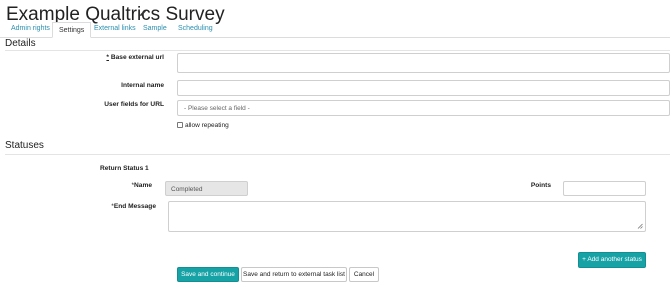  I want to click on user-fields-select: - Please select a field -, so click(423, 108).